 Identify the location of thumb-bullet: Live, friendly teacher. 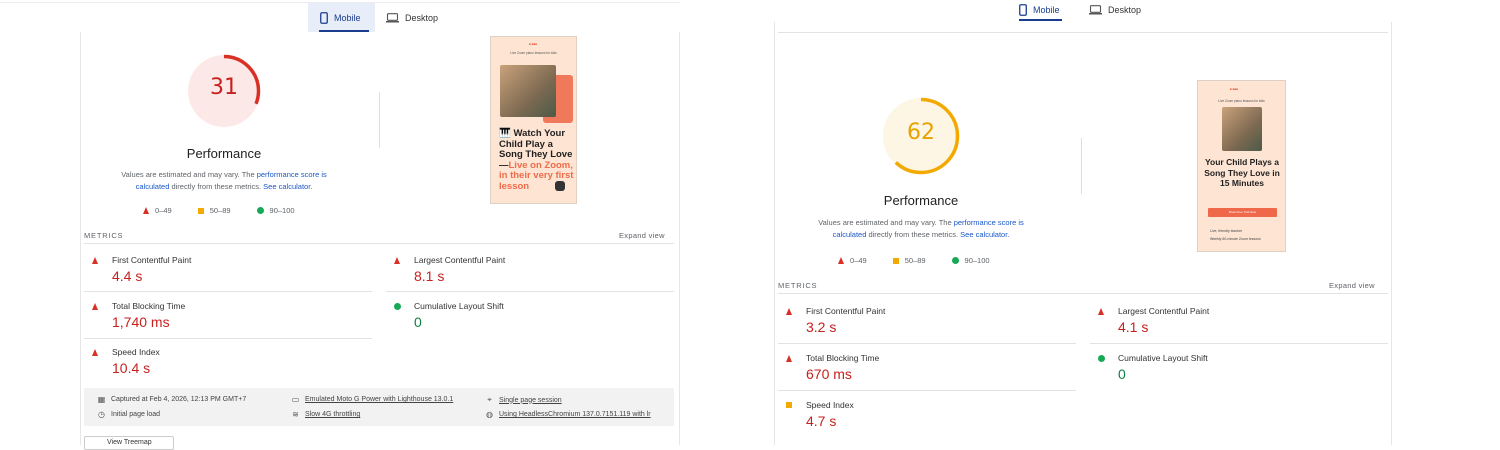
(1226, 231).